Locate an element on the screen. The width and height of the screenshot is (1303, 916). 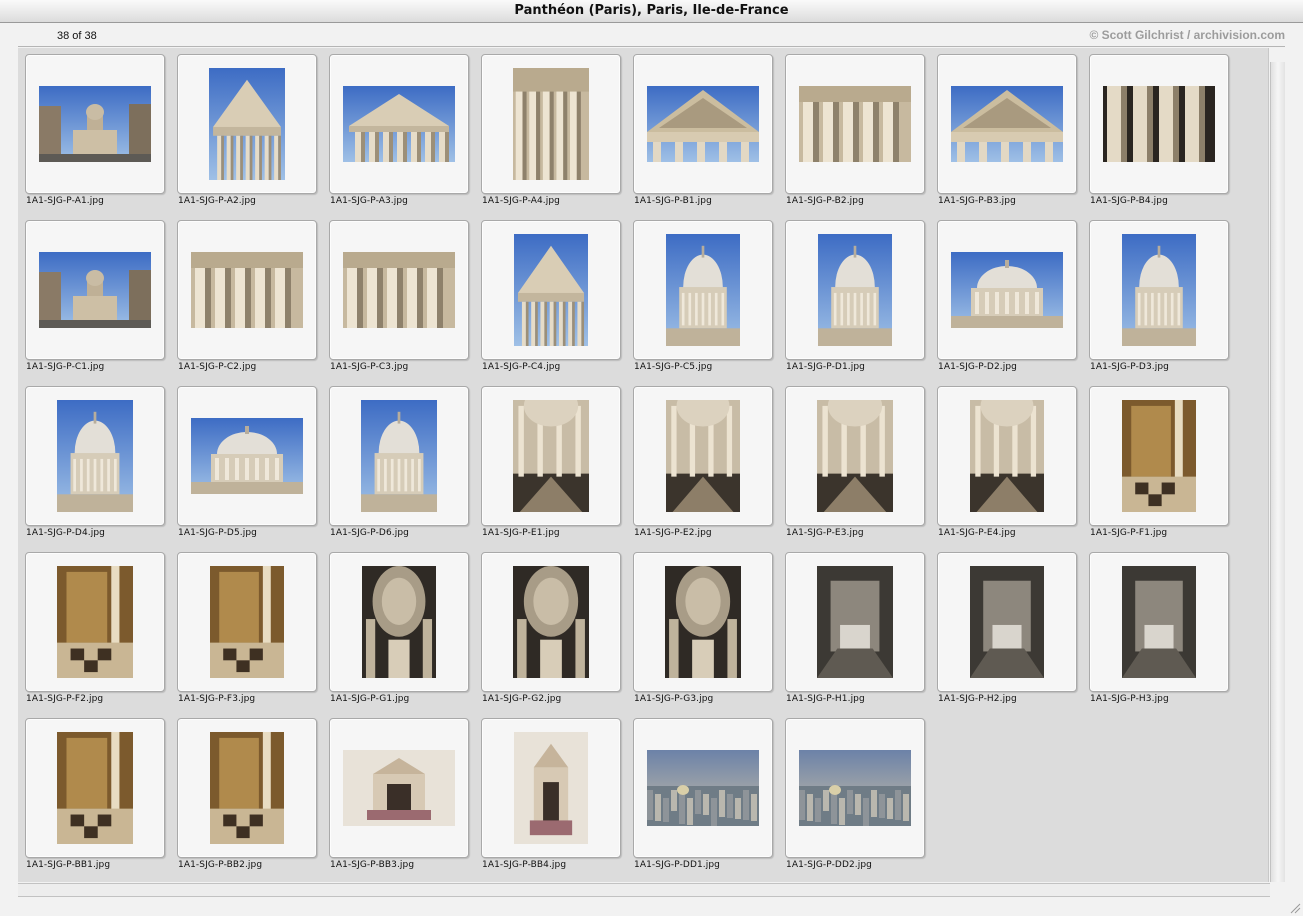
thumbnail-item: 1A1-SJG-P-E1.jpg is located at coordinates (551, 465).